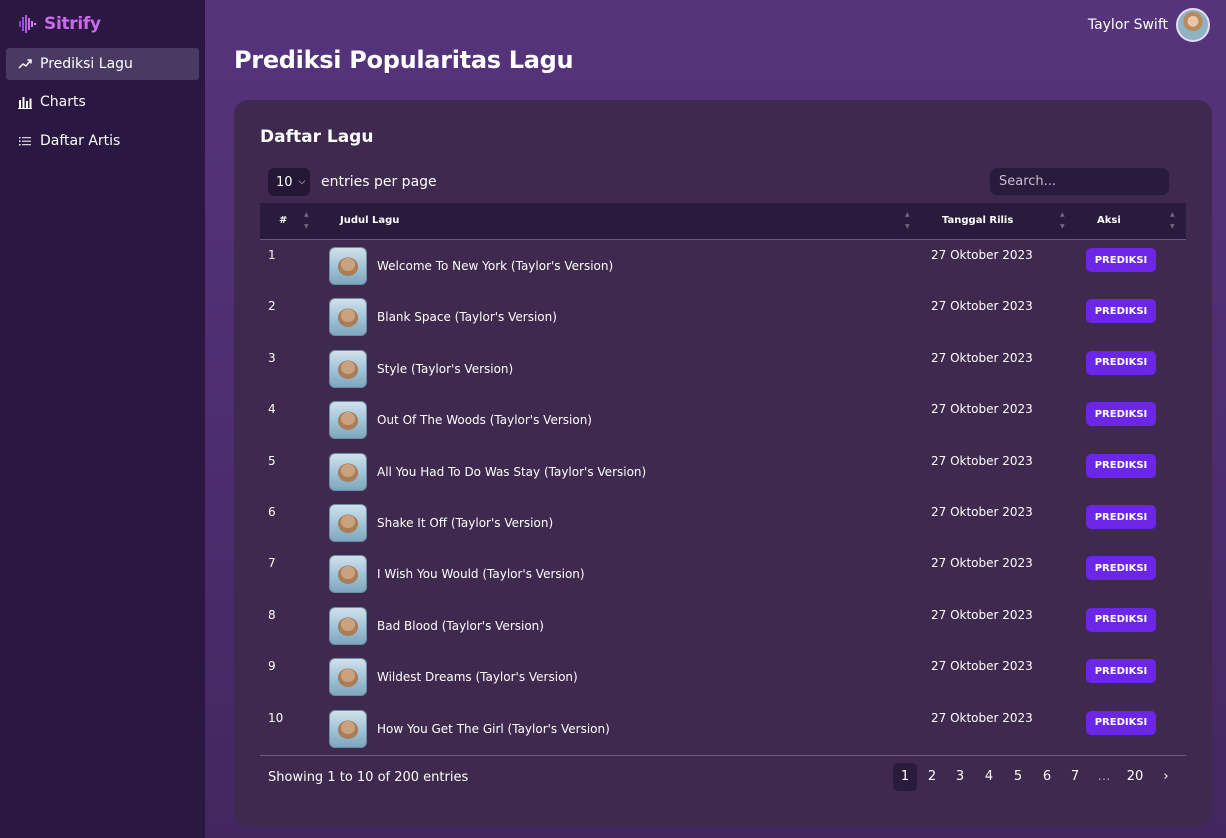  Describe the element at coordinates (1075, 777) in the screenshot. I see `page-button-7: 7` at that location.